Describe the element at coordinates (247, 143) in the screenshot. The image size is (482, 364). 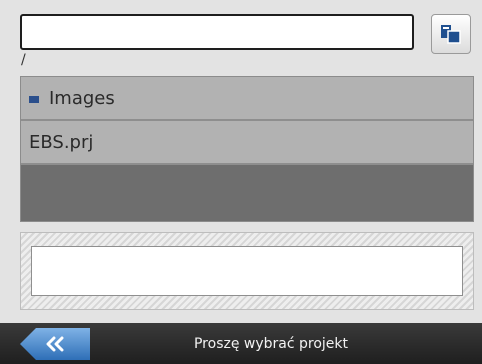
I see `list-item-ebs-prj: EBS.prj` at that location.